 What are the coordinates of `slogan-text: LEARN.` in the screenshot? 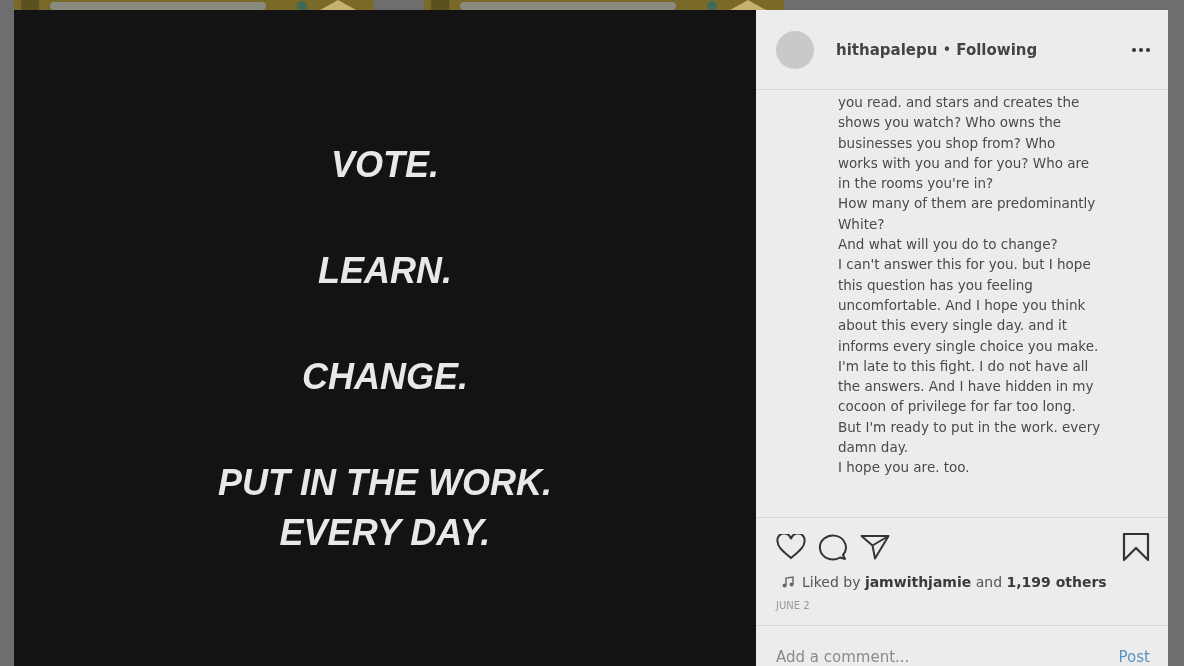 It's located at (385, 271).